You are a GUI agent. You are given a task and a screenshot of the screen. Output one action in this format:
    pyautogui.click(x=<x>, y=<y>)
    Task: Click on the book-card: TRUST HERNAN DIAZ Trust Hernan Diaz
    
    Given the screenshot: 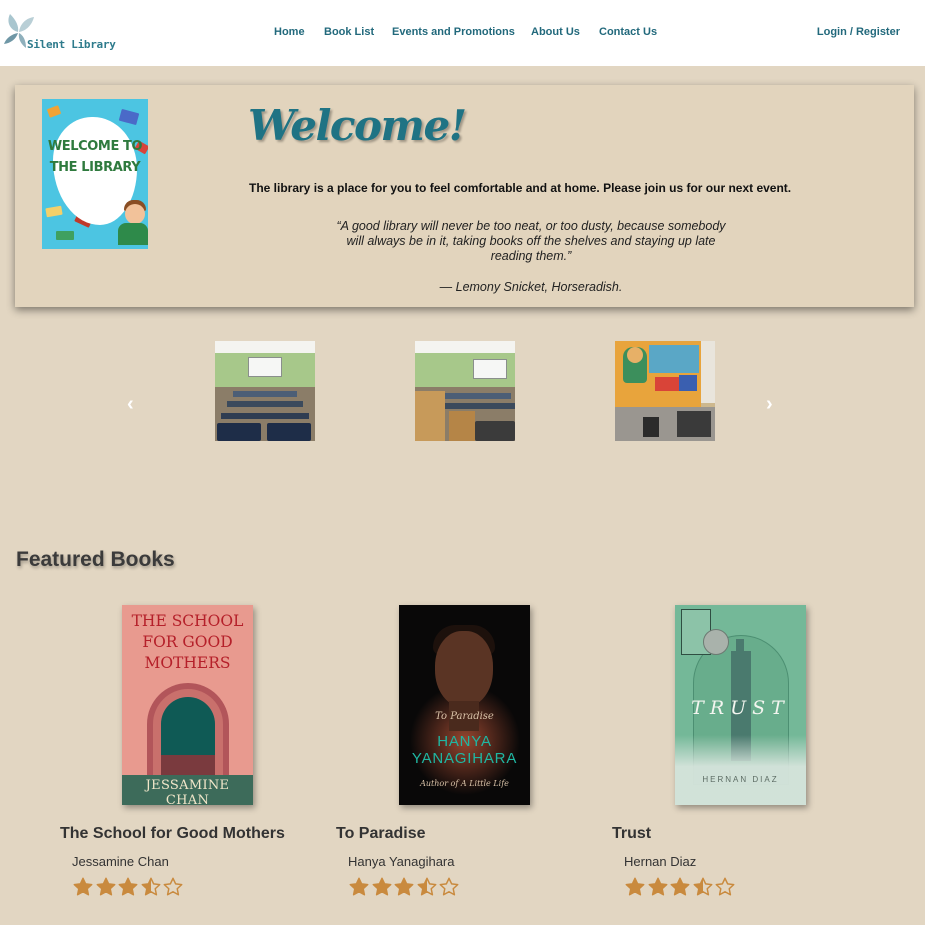 What is the action you would take?
    pyautogui.click(x=750, y=755)
    